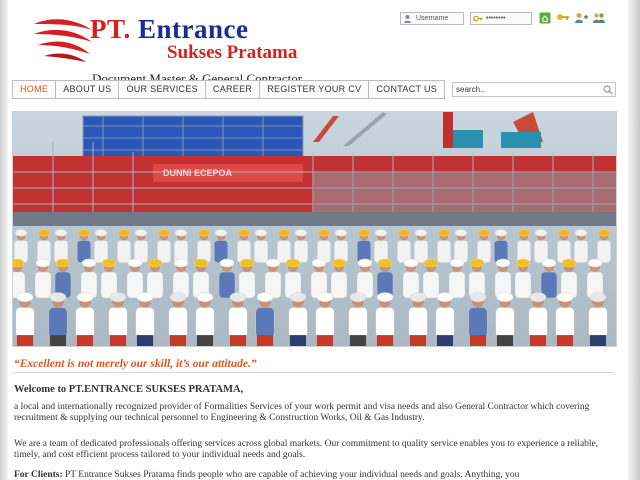 Image resolution: width=640 pixels, height=480 pixels. Describe the element at coordinates (407, 18) in the screenshot. I see `user-icon` at that location.